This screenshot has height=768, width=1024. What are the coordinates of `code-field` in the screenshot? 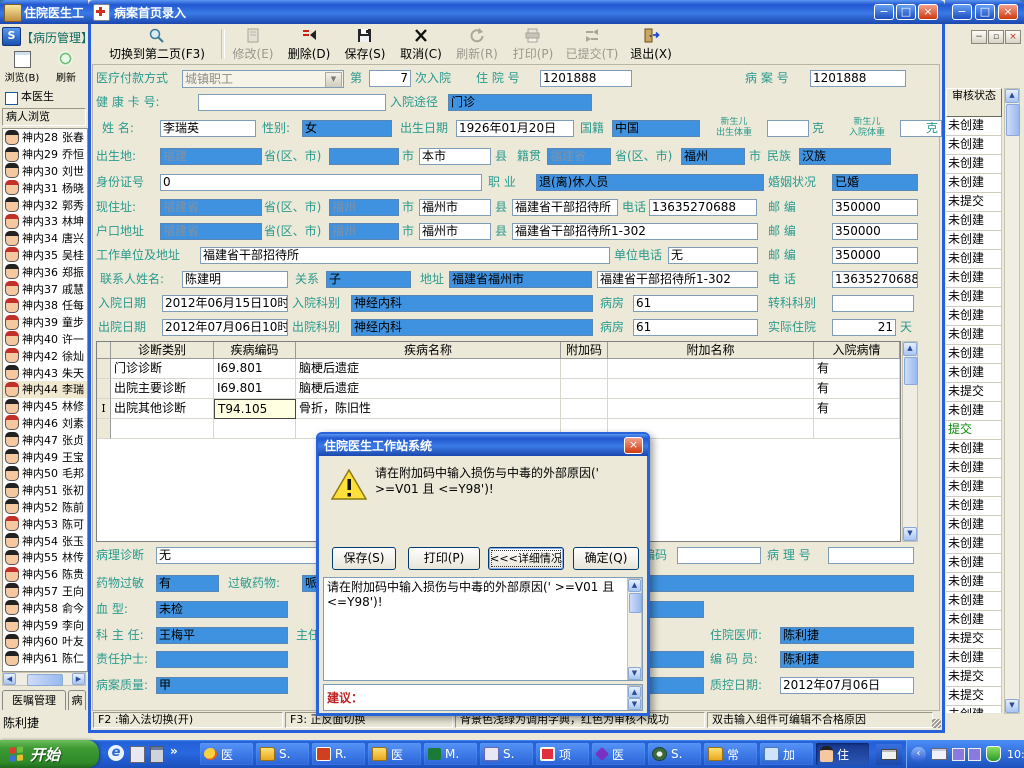 It's located at (719, 555).